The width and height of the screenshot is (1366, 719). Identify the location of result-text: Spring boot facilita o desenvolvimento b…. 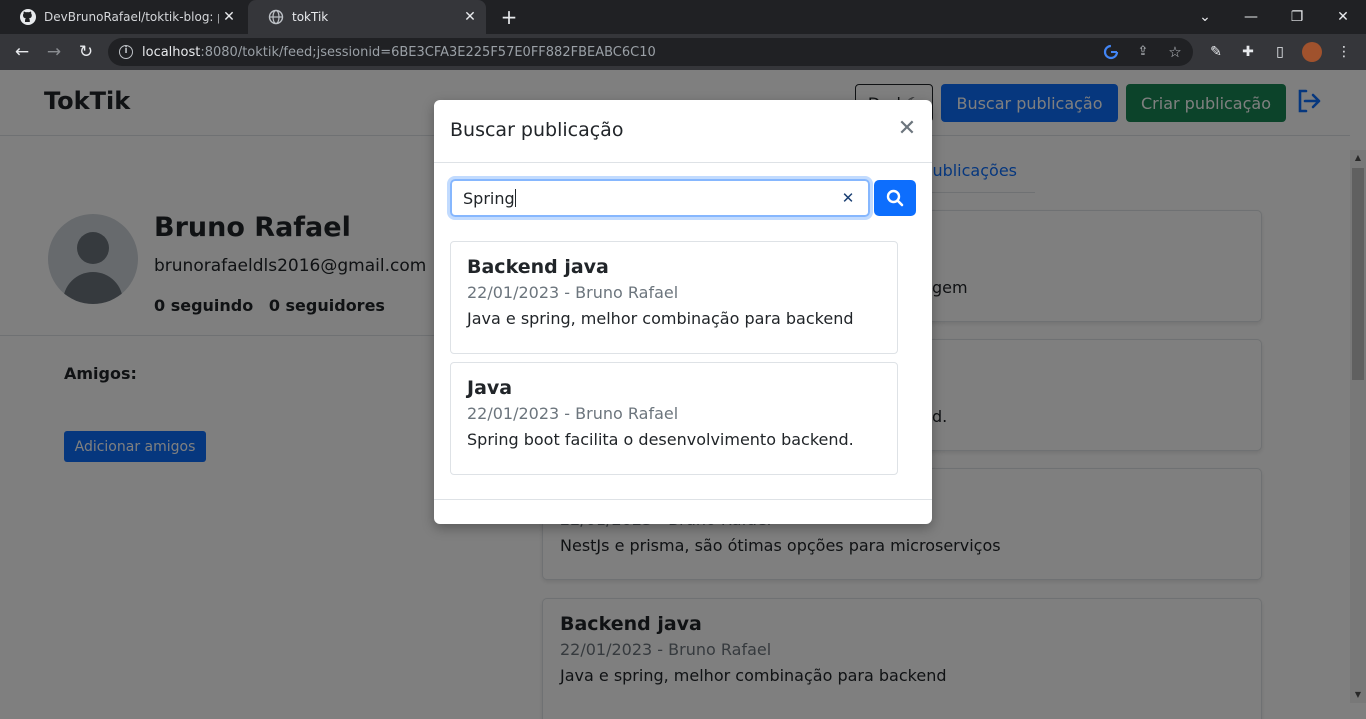
(660, 439).